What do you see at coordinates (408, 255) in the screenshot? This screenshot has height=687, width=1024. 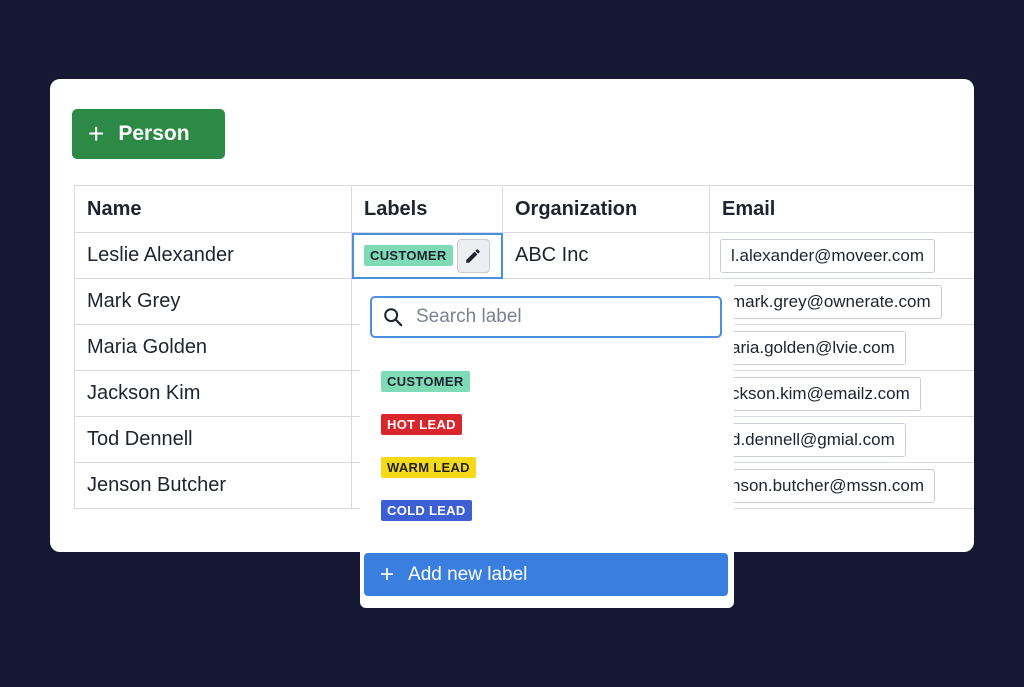 I see `customer-chip: CUSTOMER` at bounding box center [408, 255].